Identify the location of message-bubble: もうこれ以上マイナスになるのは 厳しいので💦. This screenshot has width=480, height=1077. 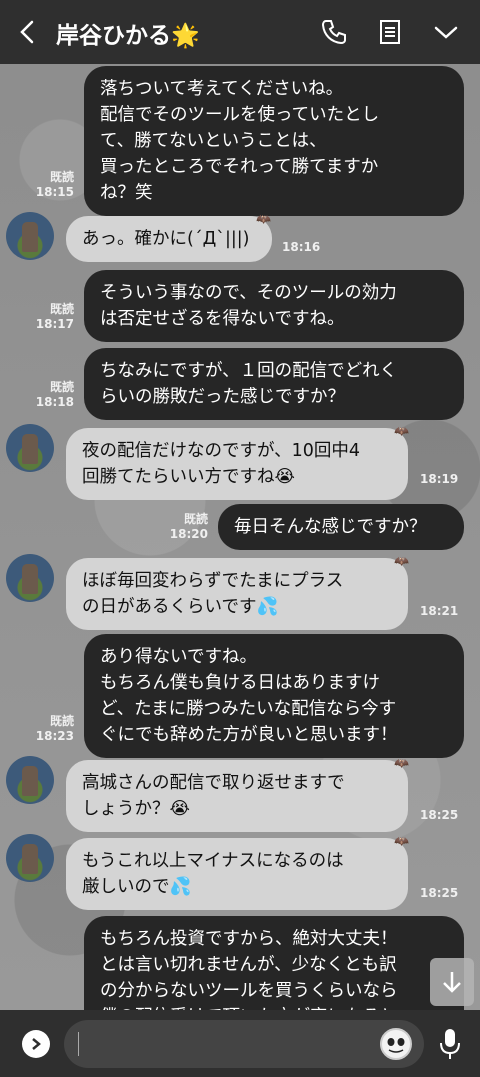
(237, 874).